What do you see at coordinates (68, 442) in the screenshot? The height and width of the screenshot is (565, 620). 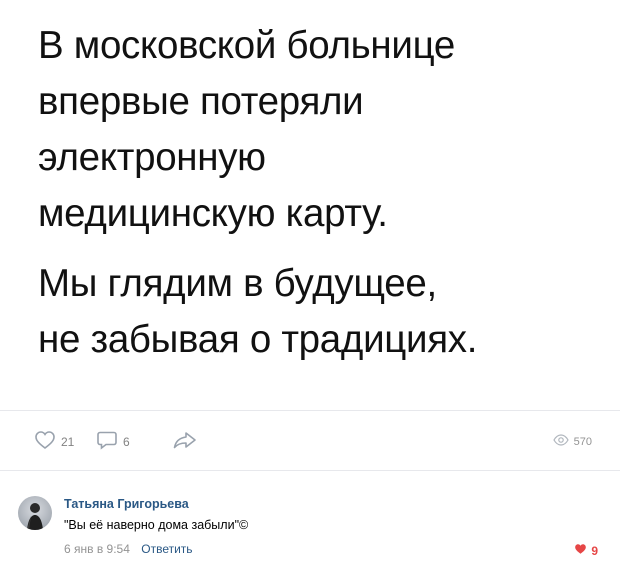 I see `like-count: 21` at bounding box center [68, 442].